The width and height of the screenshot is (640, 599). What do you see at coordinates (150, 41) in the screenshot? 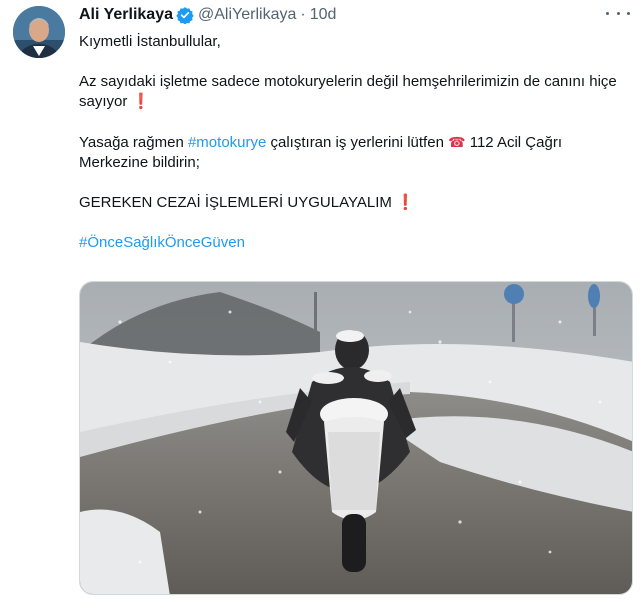
I see `tweet-line-greeting: Kıymetli İstanbullular,` at bounding box center [150, 41].